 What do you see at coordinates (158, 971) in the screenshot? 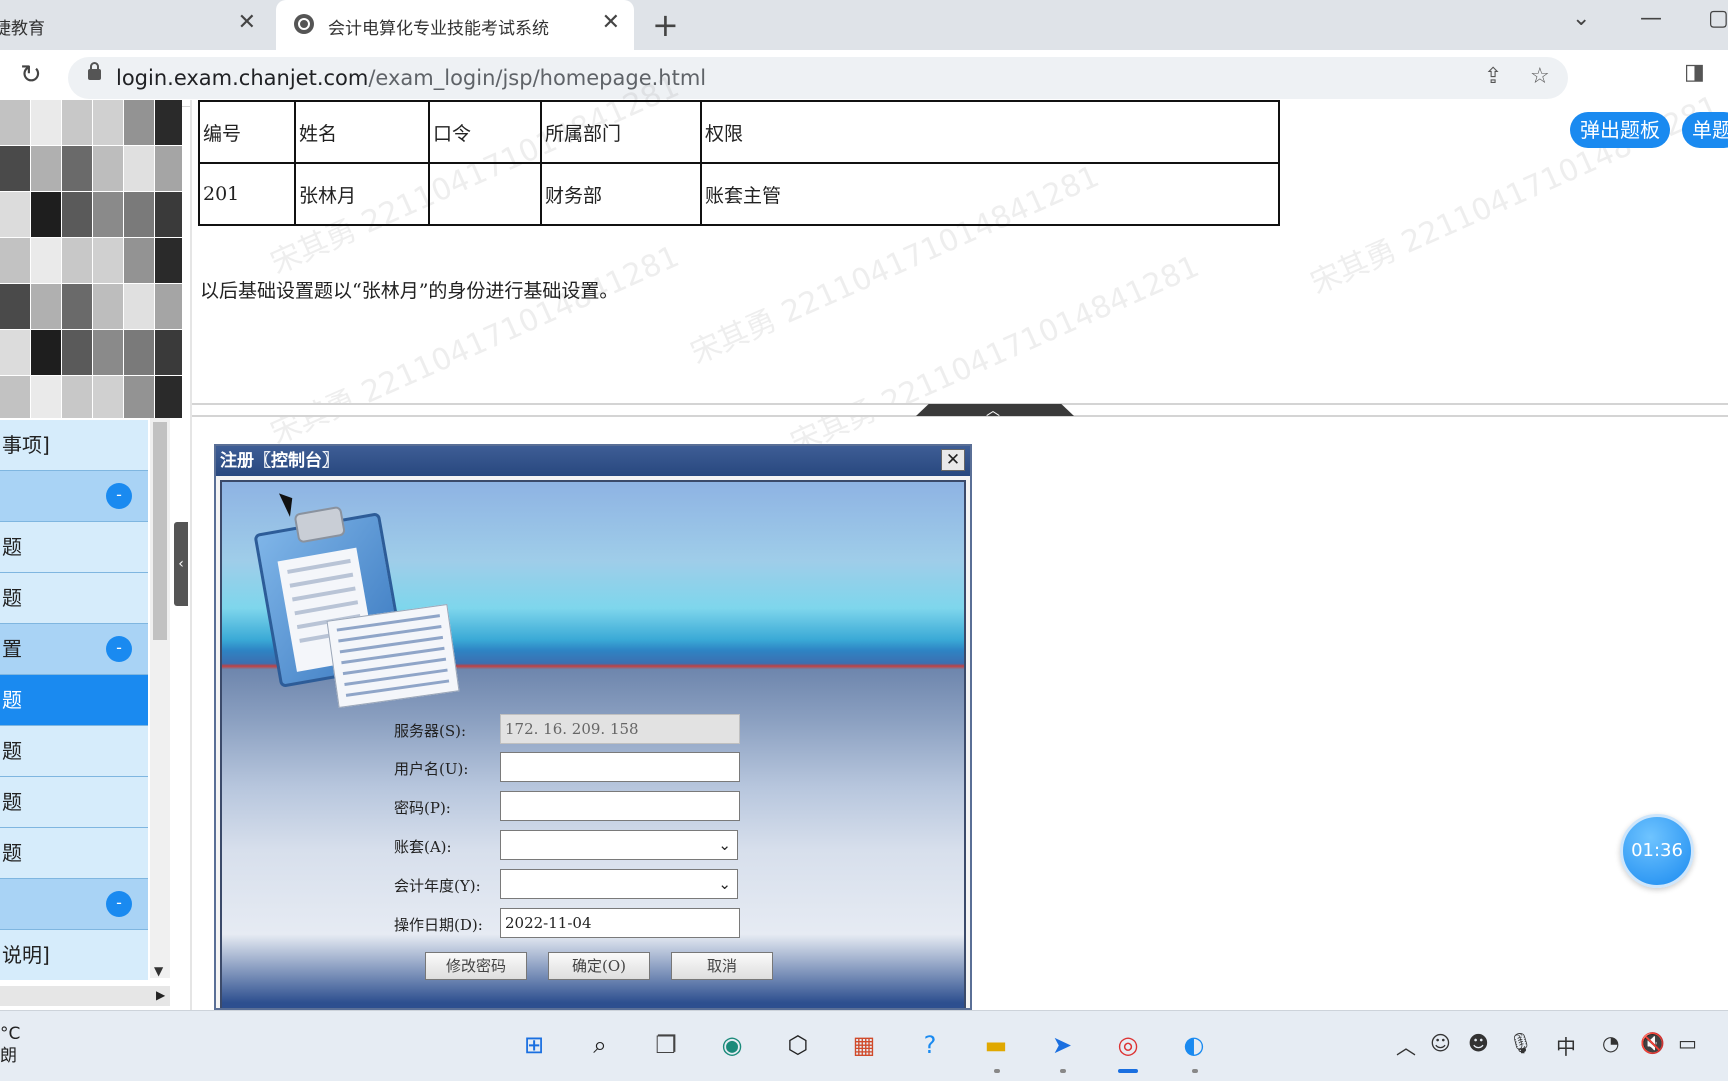
I see `scroll-down-arrow-icon: ▼` at bounding box center [158, 971].